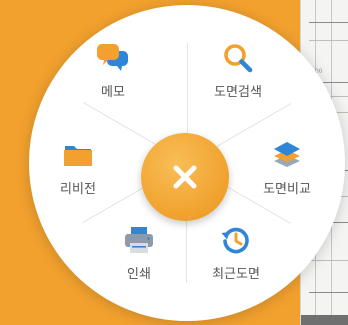 Image resolution: width=348 pixels, height=325 pixels. I want to click on history-icon, so click(236, 240).